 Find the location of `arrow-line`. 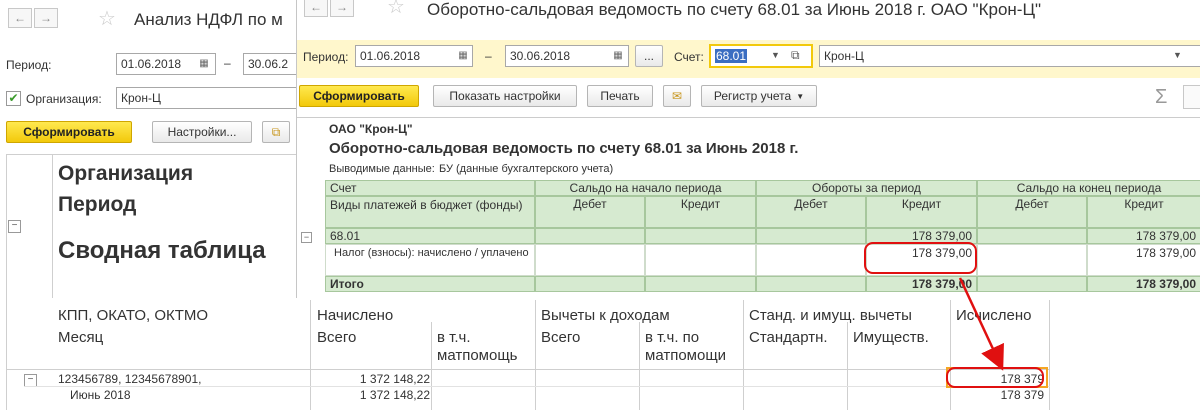

arrow-line is located at coordinates (981, 324).